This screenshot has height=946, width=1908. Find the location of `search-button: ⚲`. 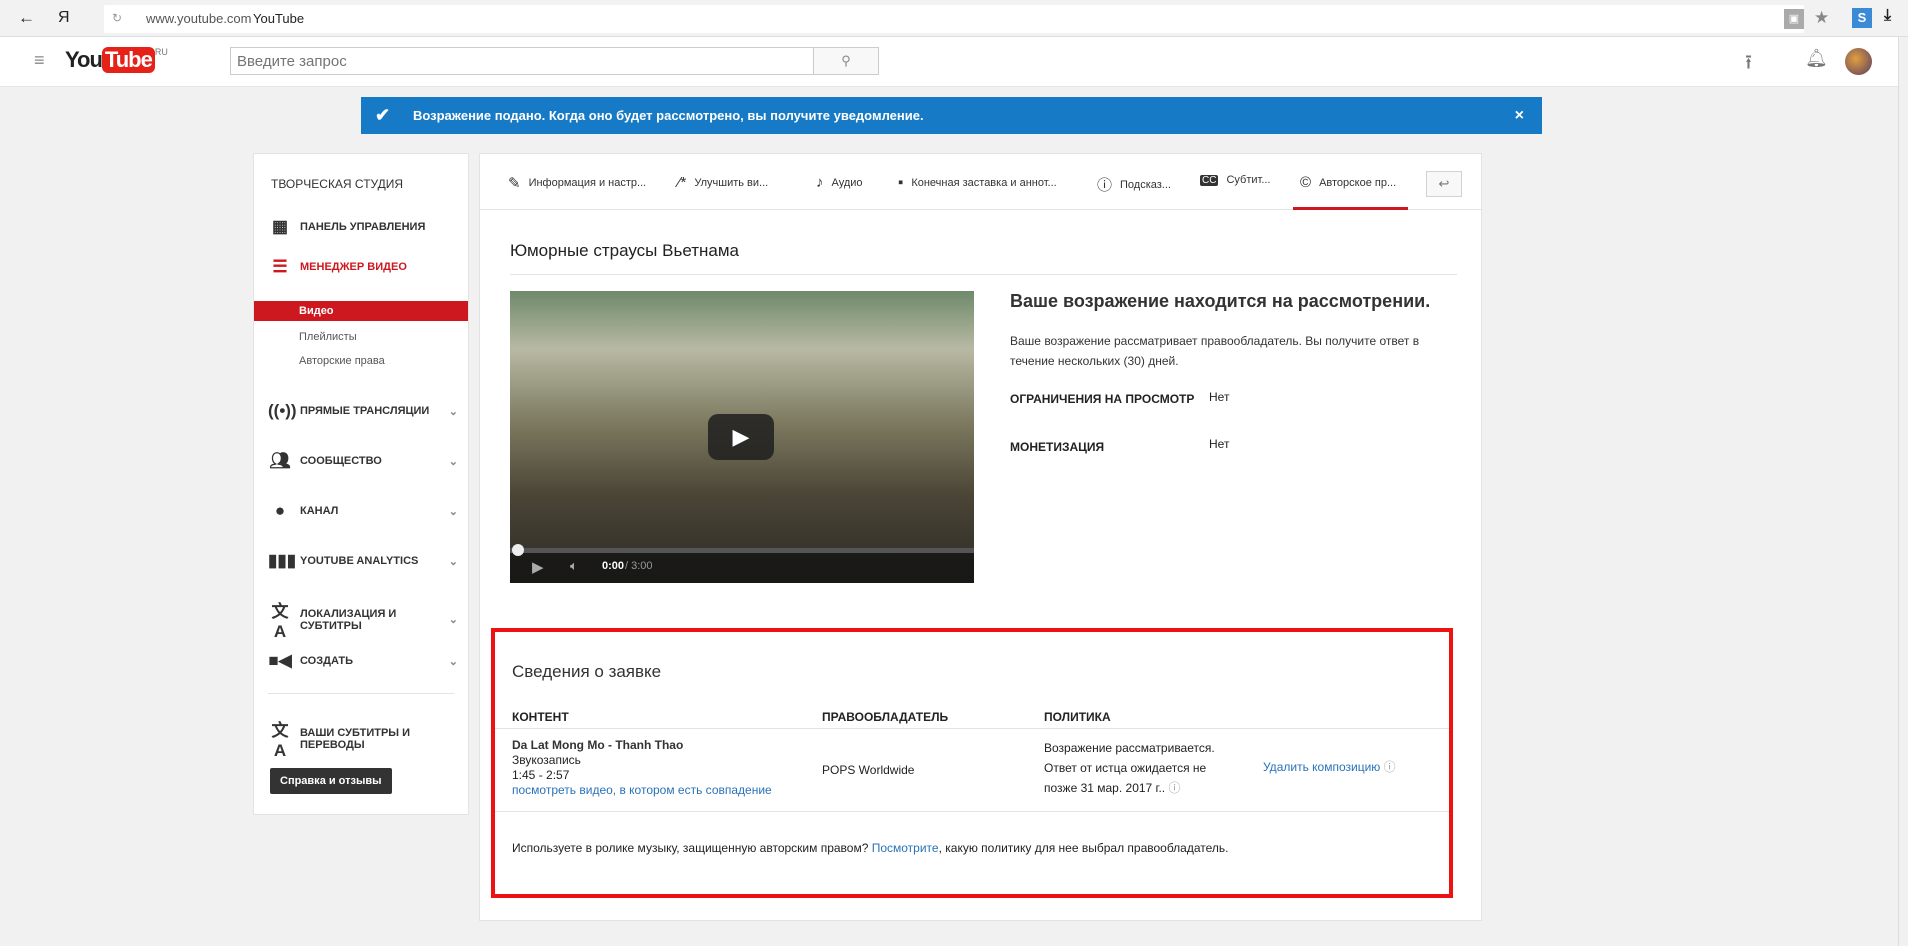

search-button: ⚲ is located at coordinates (846, 61).